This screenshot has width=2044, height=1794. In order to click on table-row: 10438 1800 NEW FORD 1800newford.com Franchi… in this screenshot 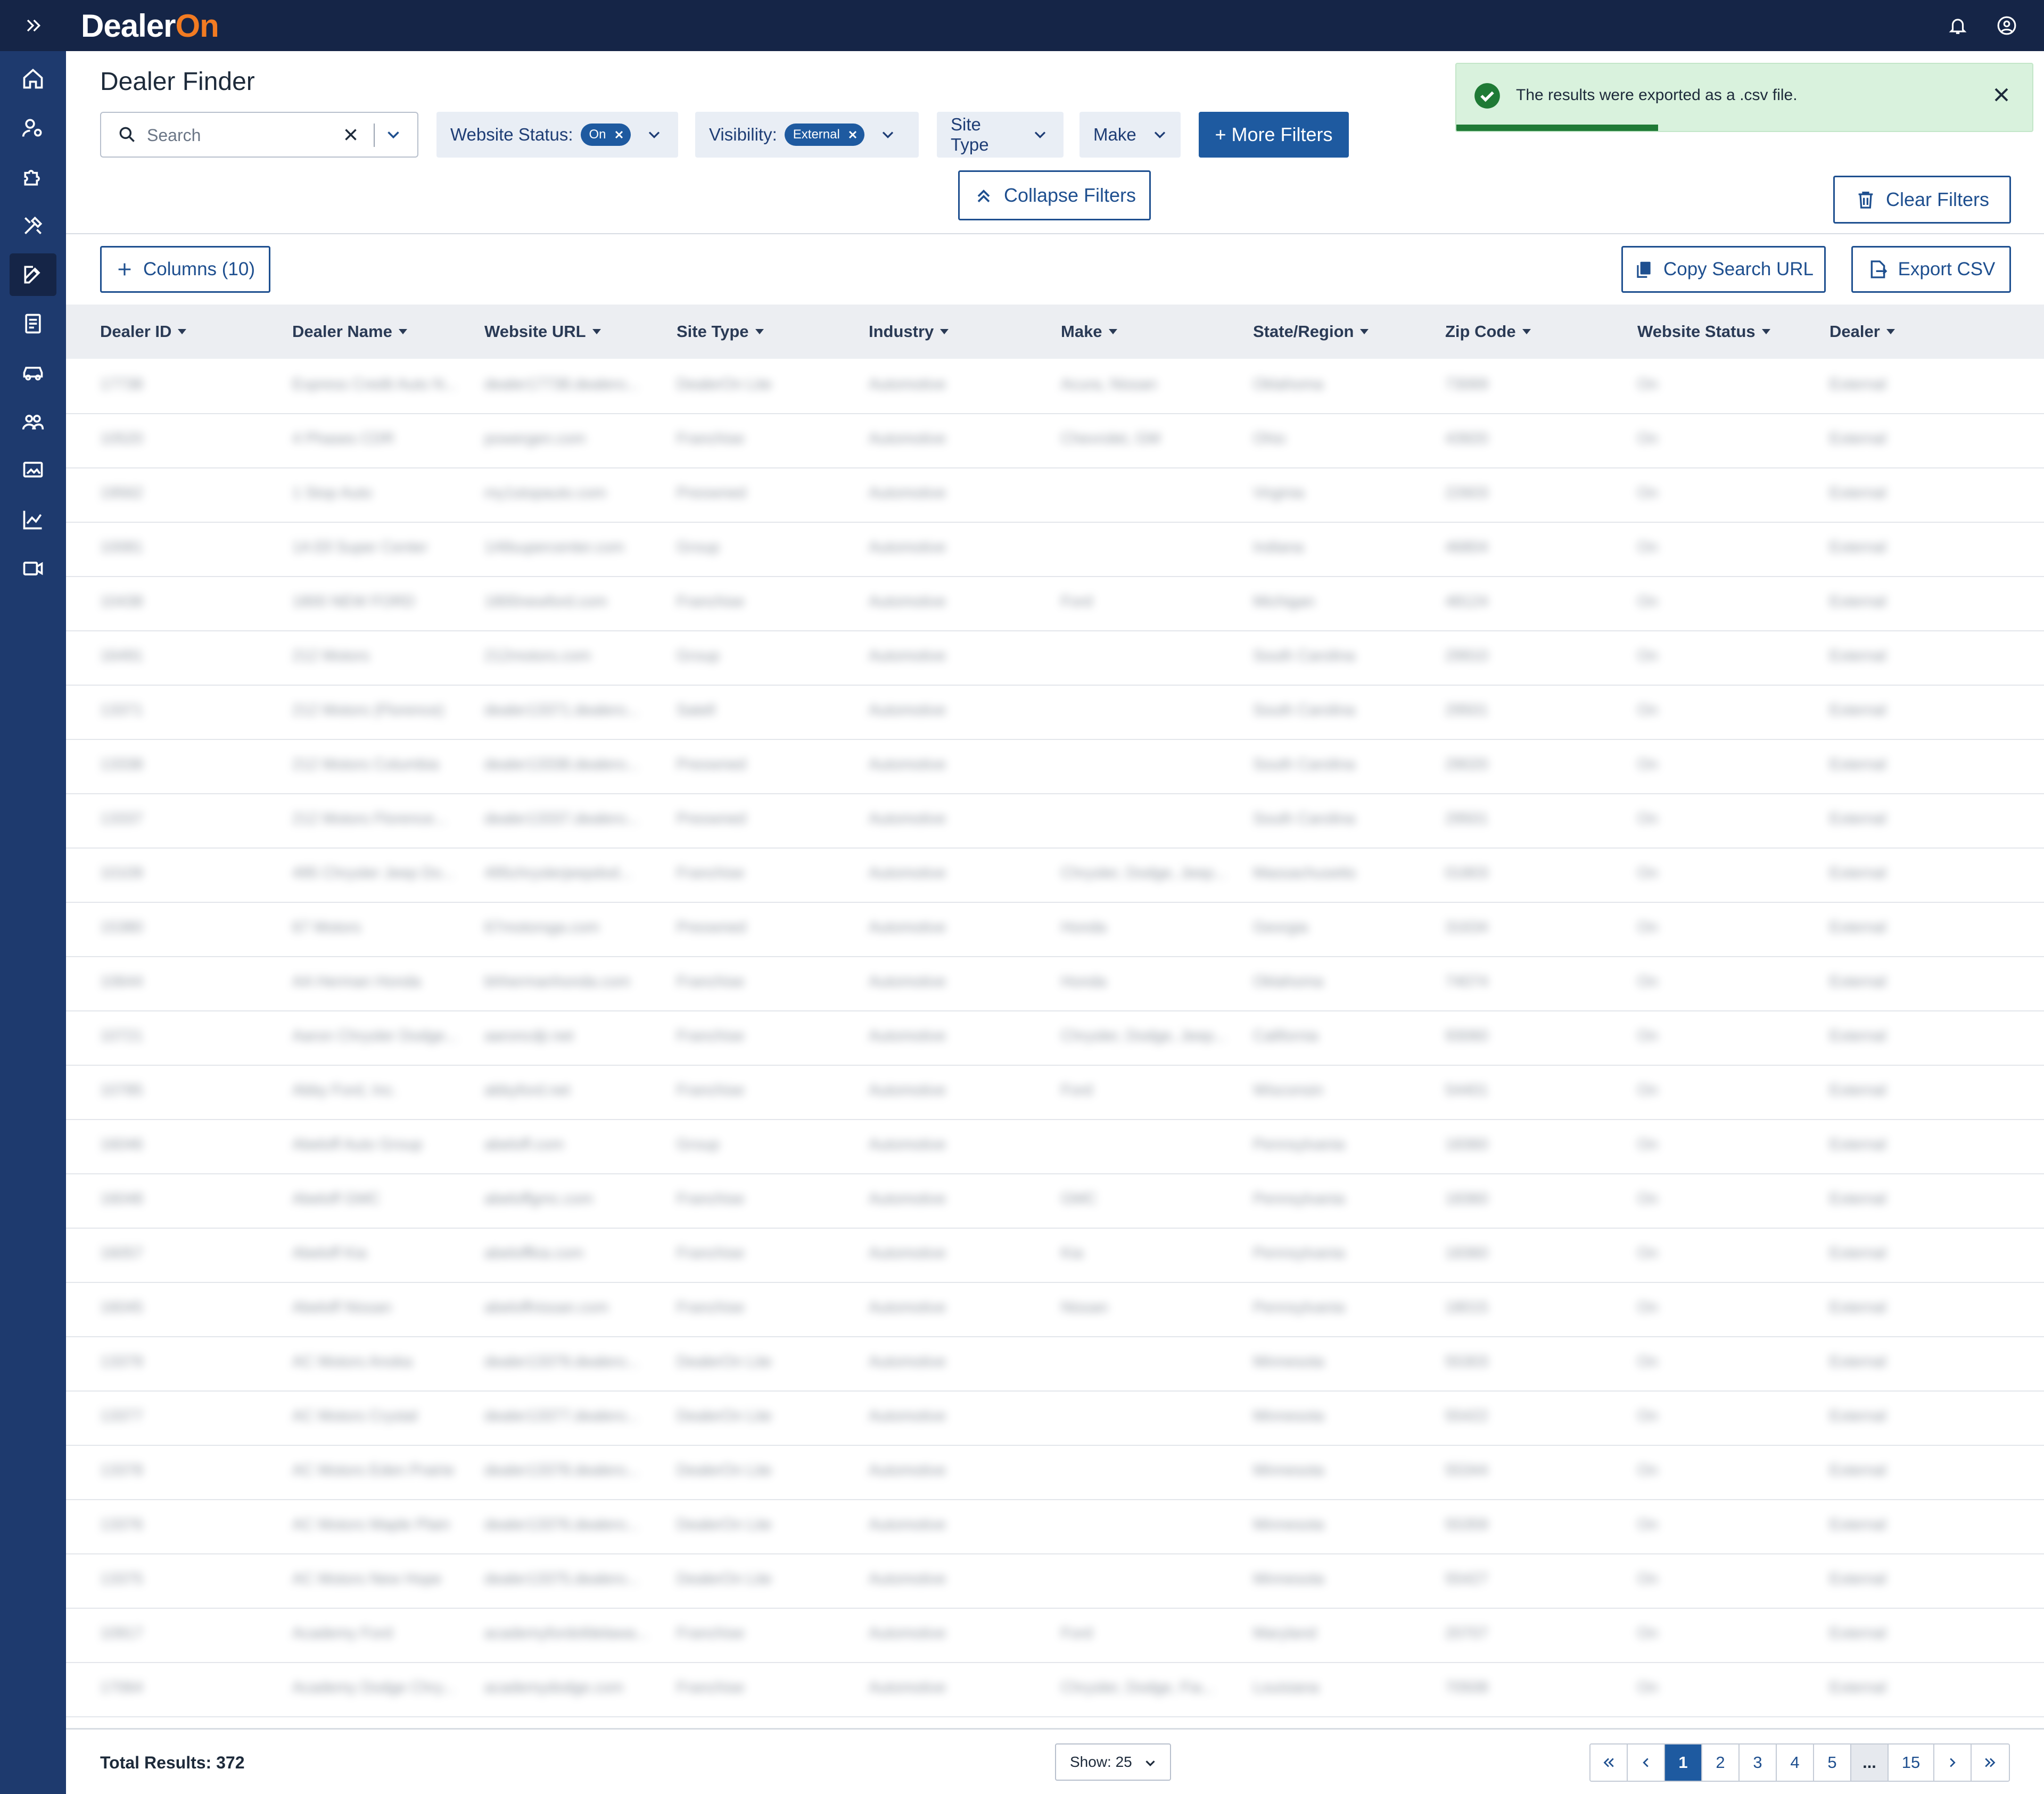, I will do `click(1055, 603)`.